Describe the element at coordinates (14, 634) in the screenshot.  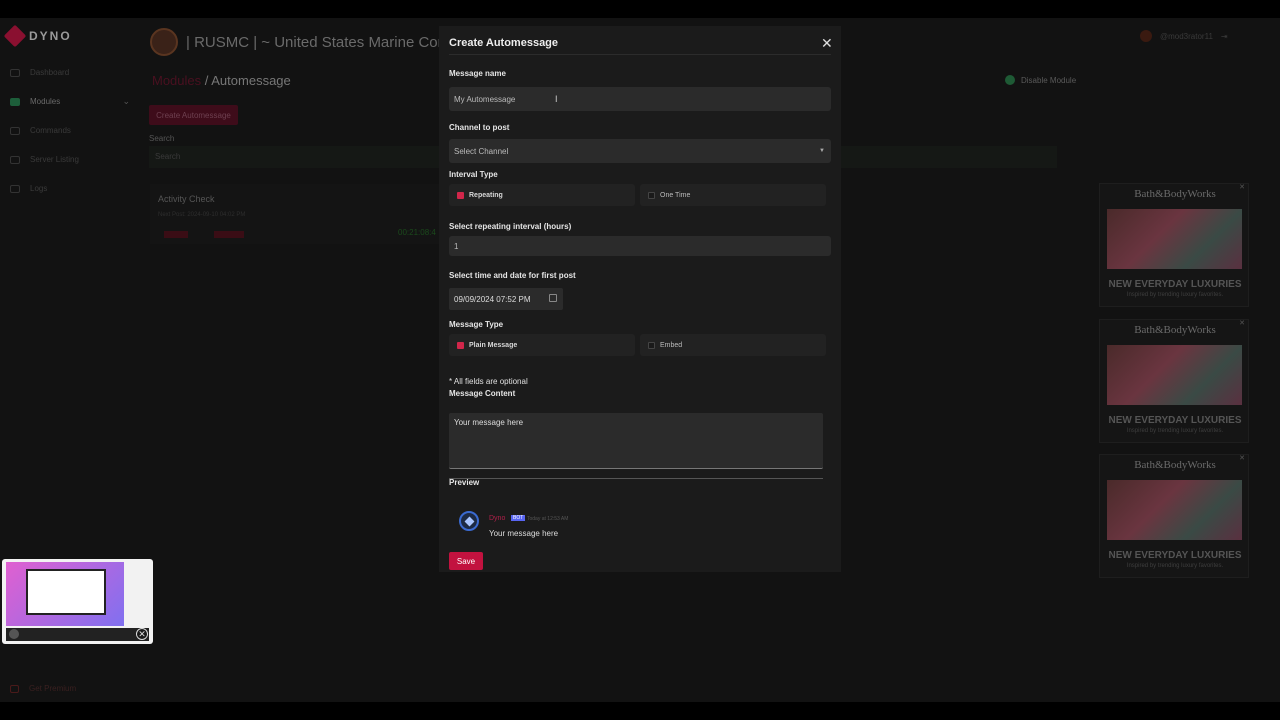
I see `play-icon` at that location.